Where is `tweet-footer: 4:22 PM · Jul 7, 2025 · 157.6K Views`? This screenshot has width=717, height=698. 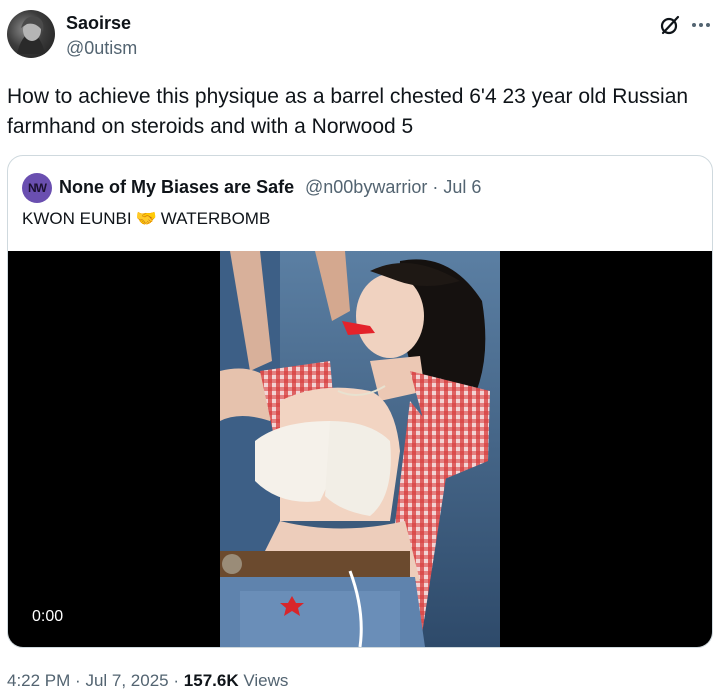
tweet-footer: 4:22 PM · Jul 7, 2025 · 157.6K Views is located at coordinates (147, 681).